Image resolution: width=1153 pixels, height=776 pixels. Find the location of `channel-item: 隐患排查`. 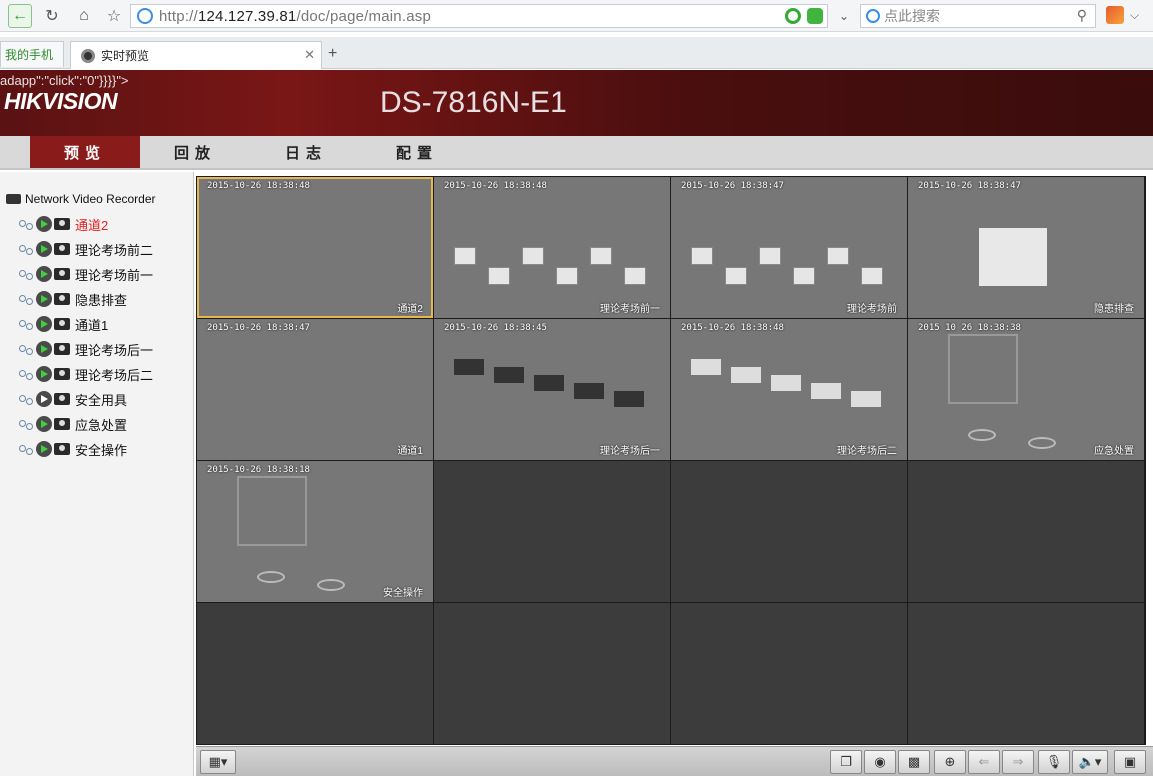

channel-item: 隐患排查 is located at coordinates (72, 299).